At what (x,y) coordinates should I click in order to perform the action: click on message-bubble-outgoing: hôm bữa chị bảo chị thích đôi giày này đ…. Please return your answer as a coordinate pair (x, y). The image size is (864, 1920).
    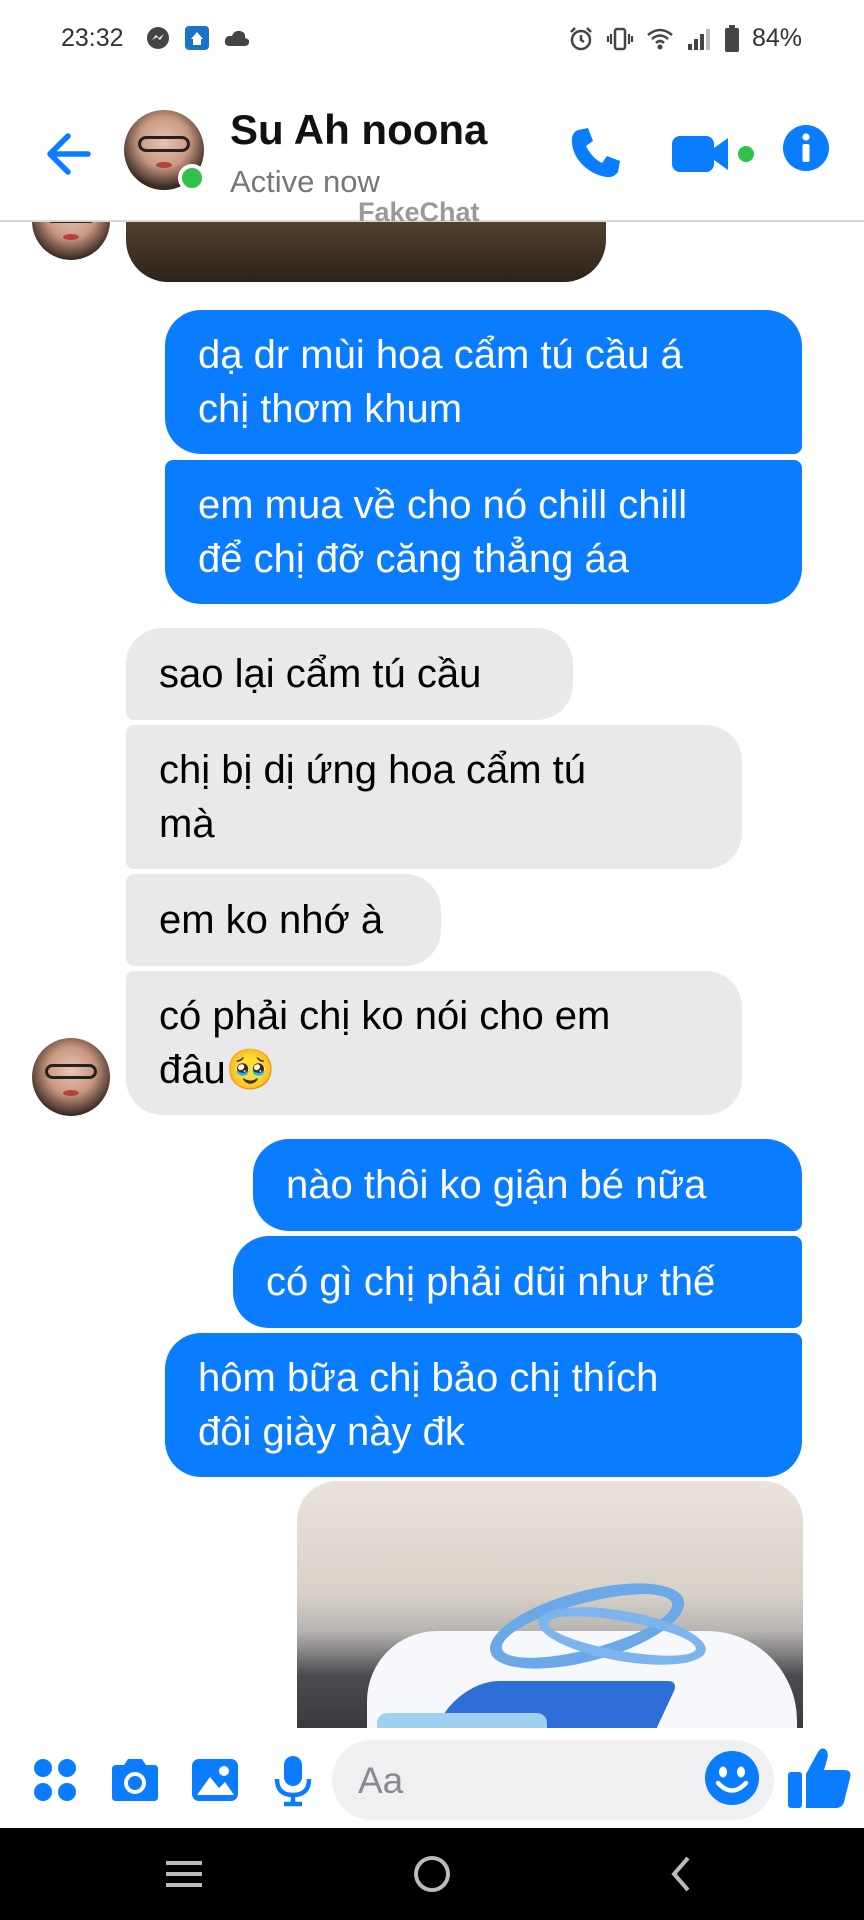
    Looking at the image, I should click on (483, 1405).